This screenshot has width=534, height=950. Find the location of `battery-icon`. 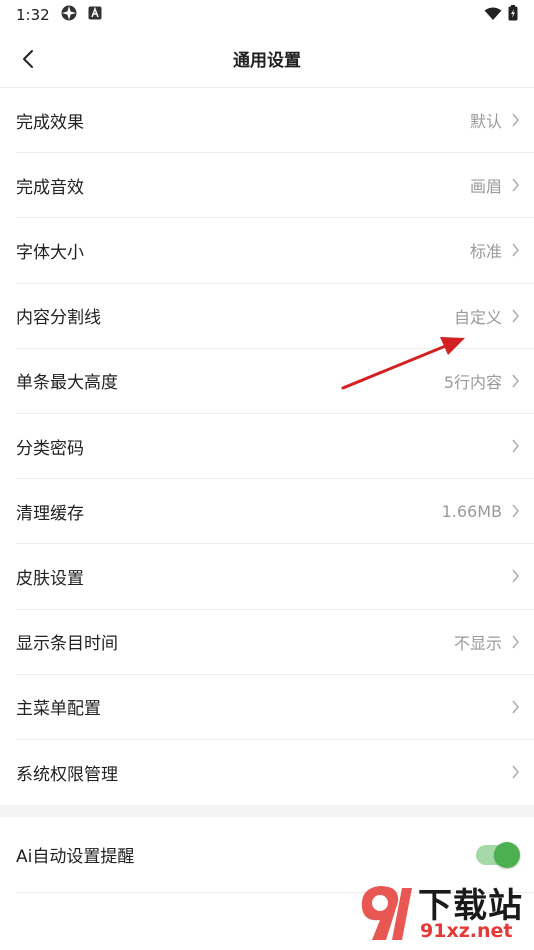

battery-icon is located at coordinates (513, 15).